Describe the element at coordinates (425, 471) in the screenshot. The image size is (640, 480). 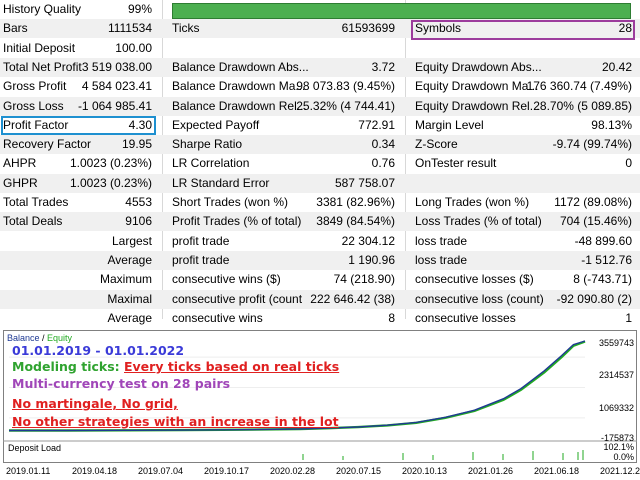
I see `x-tick-label: 2020.10.13` at that location.